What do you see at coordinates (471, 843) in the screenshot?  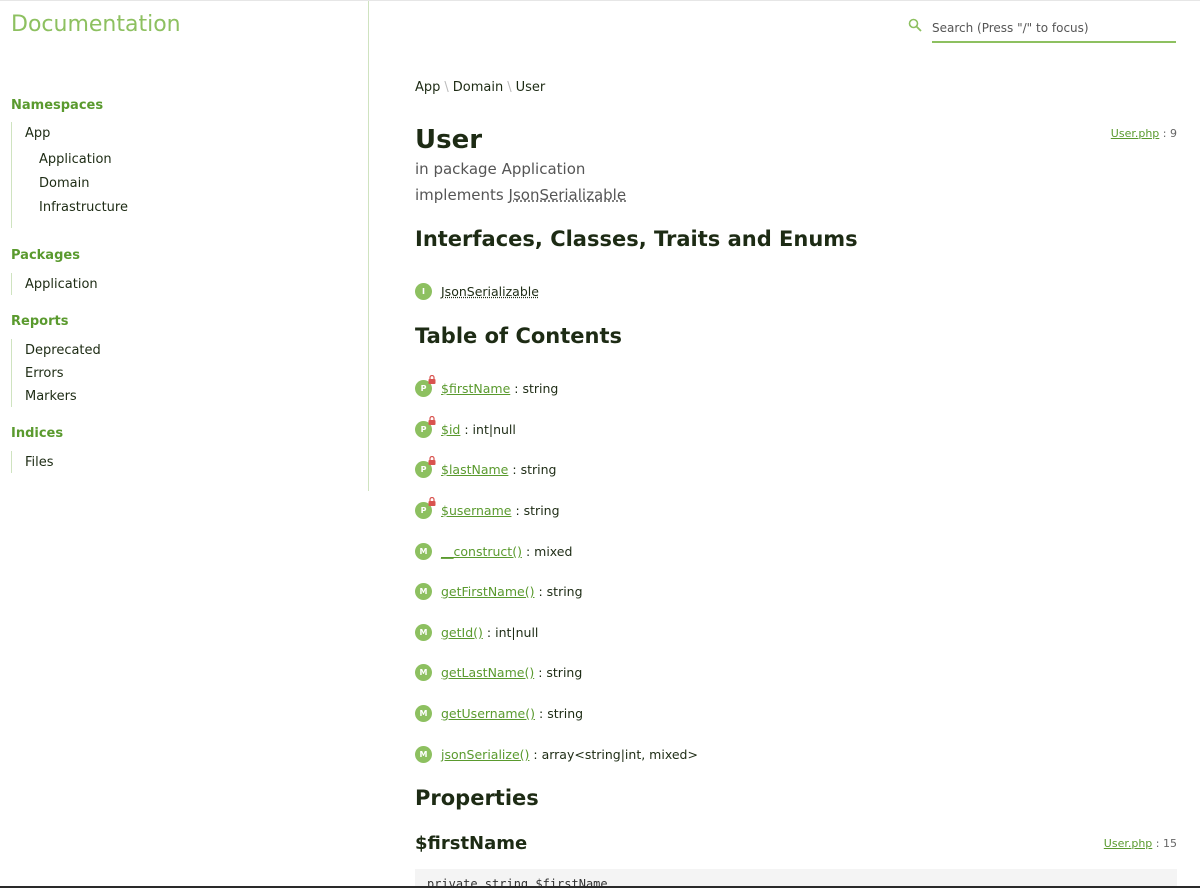 I see `property-heading: $firstName` at bounding box center [471, 843].